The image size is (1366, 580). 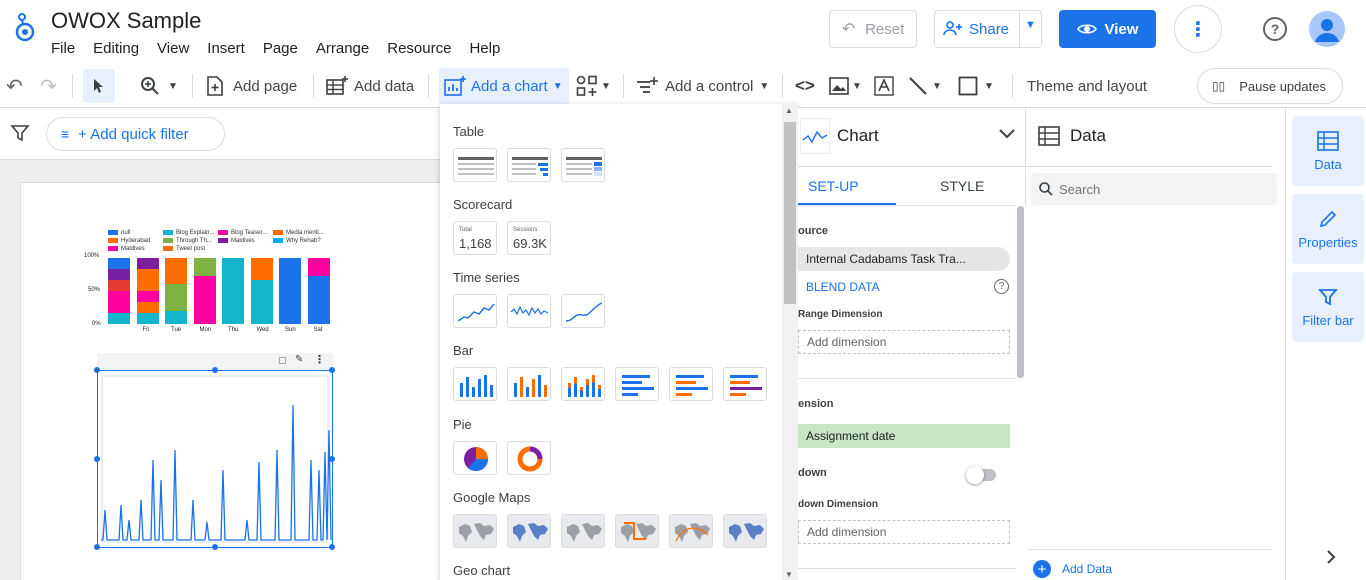 What do you see at coordinates (790, 213) in the screenshot?
I see `scrollbar-thumb` at bounding box center [790, 213].